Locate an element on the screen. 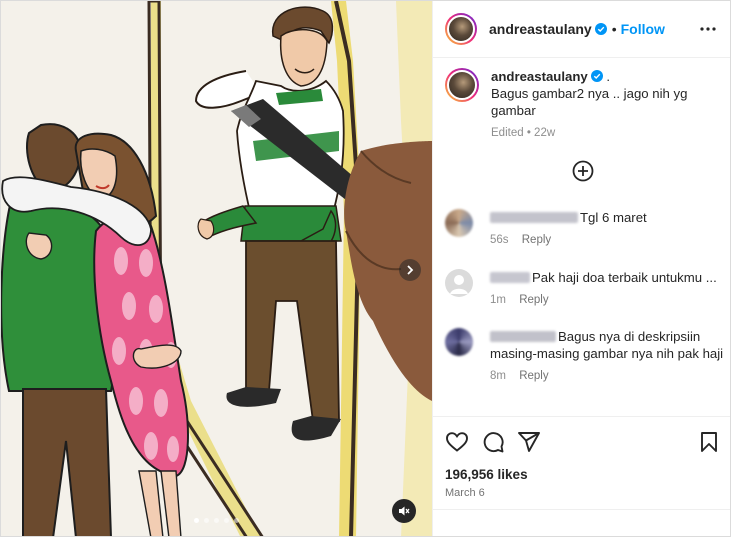 The height and width of the screenshot is (537, 731). comment-button is located at coordinates (493, 442).